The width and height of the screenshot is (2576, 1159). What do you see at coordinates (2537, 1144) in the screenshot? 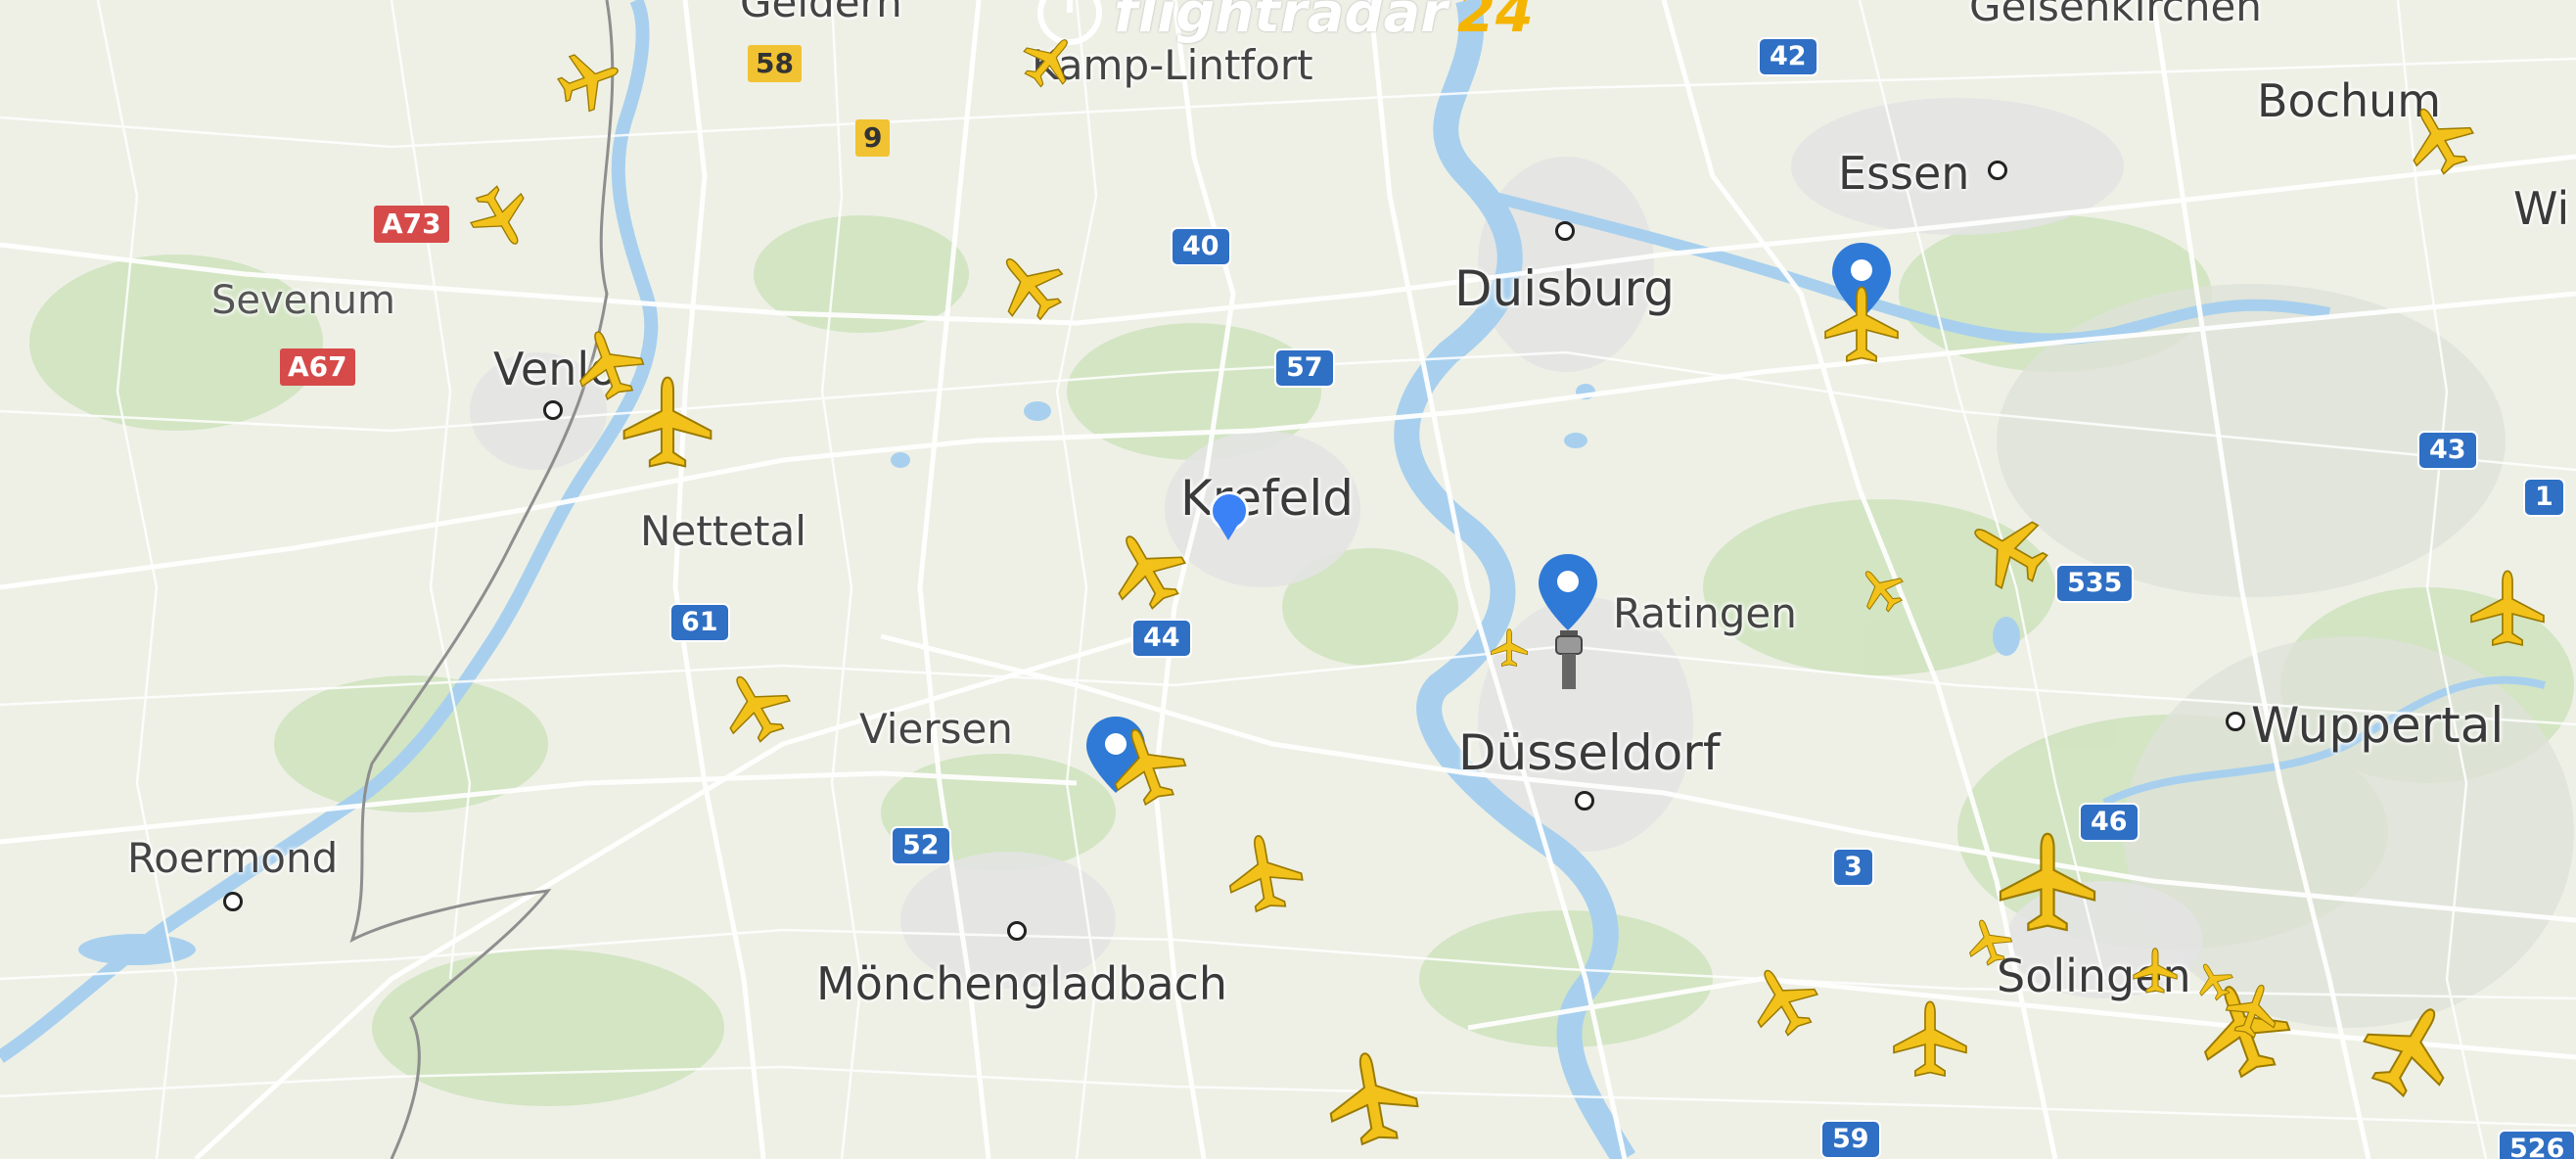
I see `road-shield-a526: 526` at bounding box center [2537, 1144].